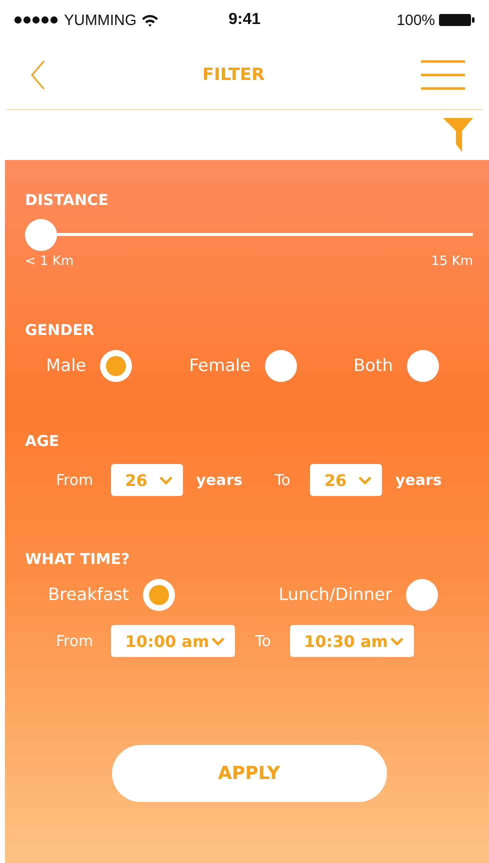 Image resolution: width=489 pixels, height=863 pixels. I want to click on section-heading: WHAT TIME?, so click(77, 559).